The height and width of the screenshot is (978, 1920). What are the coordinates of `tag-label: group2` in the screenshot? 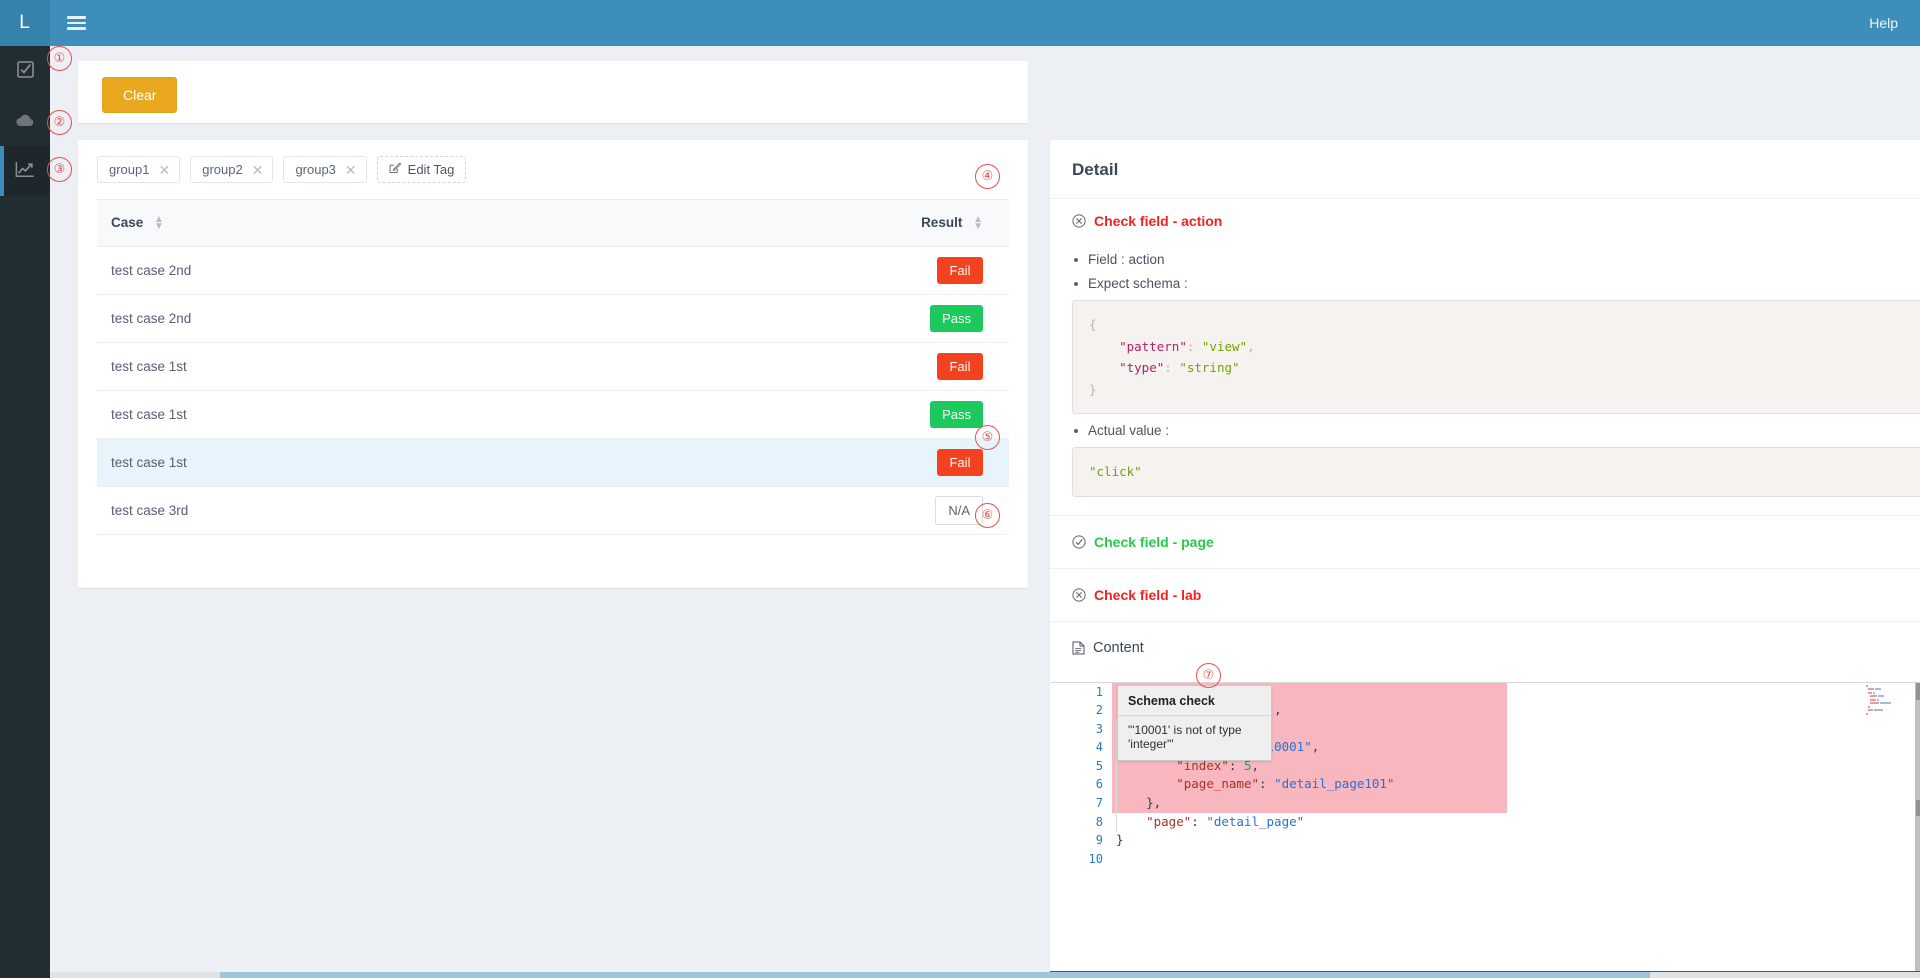 It's located at (222, 169).